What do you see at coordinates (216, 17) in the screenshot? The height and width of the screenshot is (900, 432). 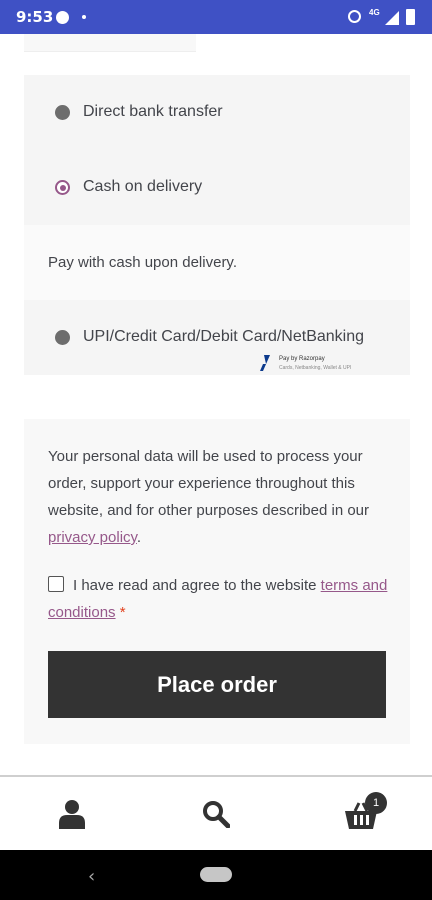 I see `status-bar: 9:53 4G` at bounding box center [216, 17].